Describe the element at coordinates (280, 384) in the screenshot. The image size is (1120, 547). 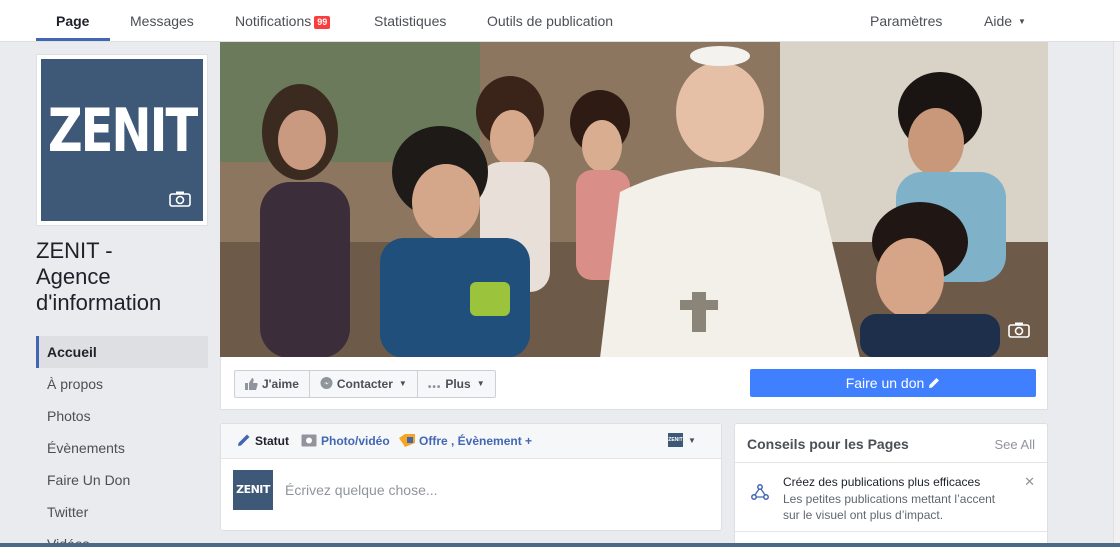
I see `like-label: J'aime` at that location.